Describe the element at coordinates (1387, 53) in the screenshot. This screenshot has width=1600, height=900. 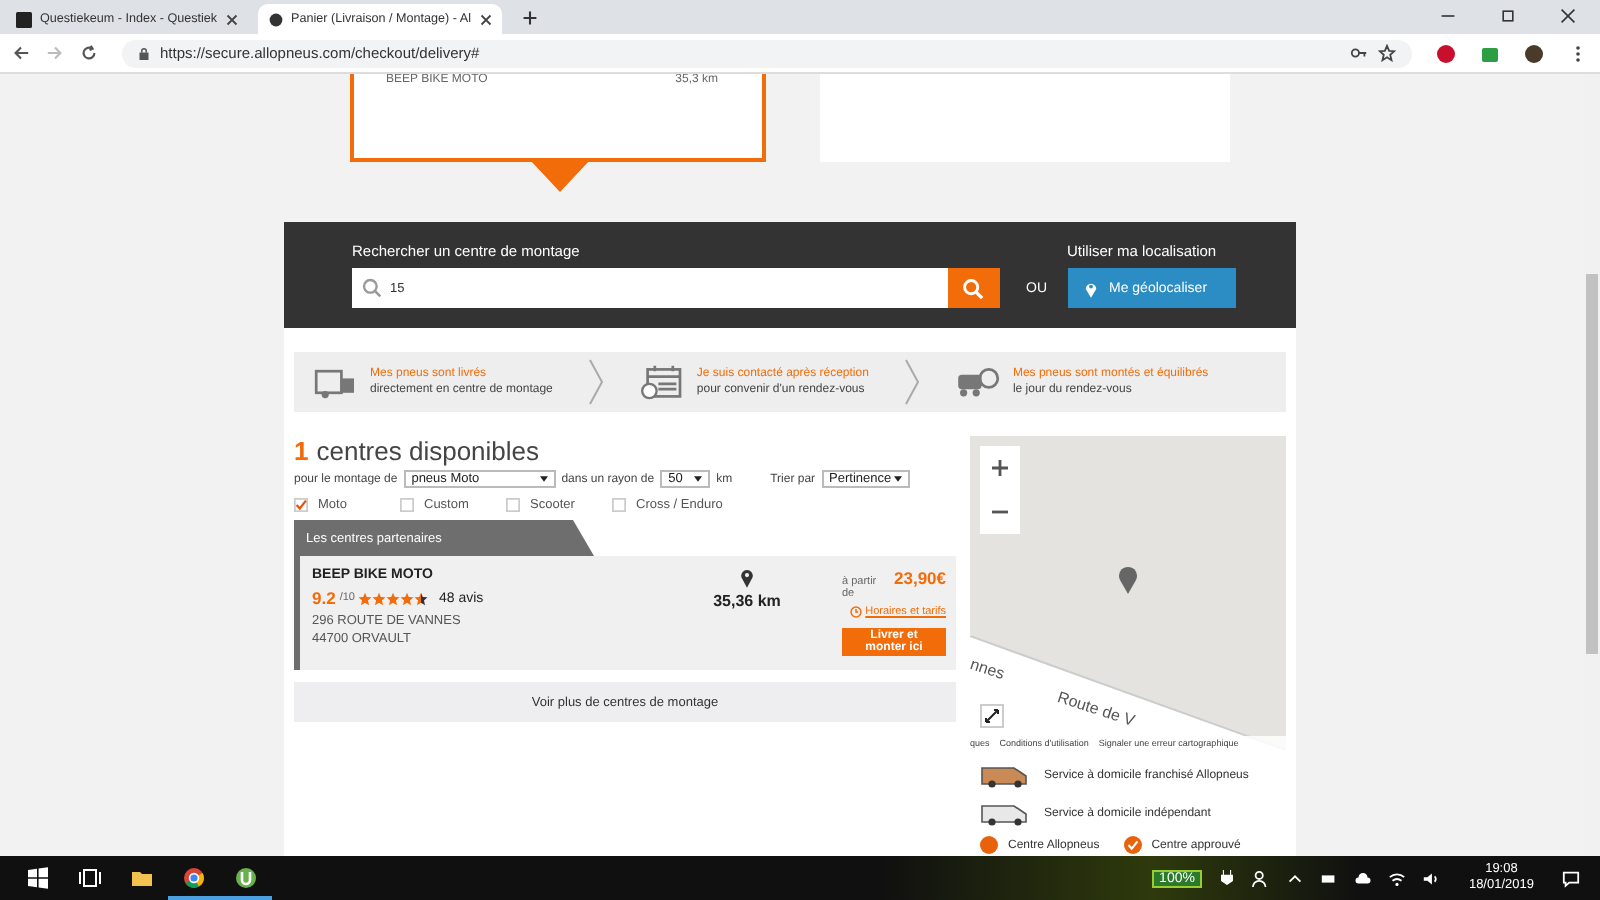
I see `star-icon` at that location.